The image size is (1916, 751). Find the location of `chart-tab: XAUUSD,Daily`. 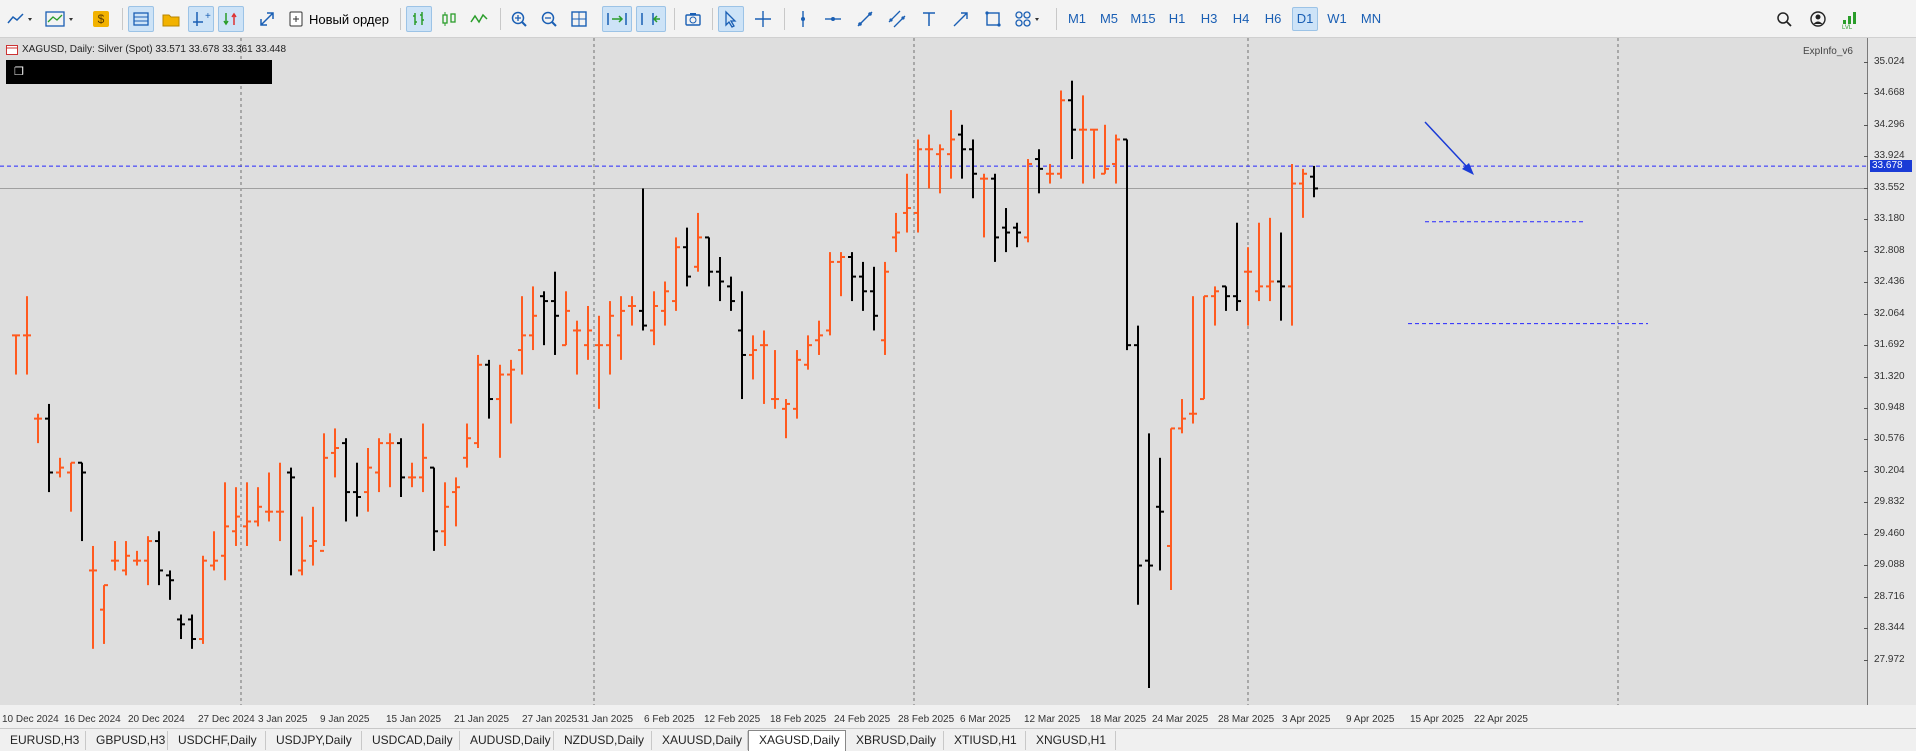

chart-tab: XAUUSD,Daily is located at coordinates (700, 740).